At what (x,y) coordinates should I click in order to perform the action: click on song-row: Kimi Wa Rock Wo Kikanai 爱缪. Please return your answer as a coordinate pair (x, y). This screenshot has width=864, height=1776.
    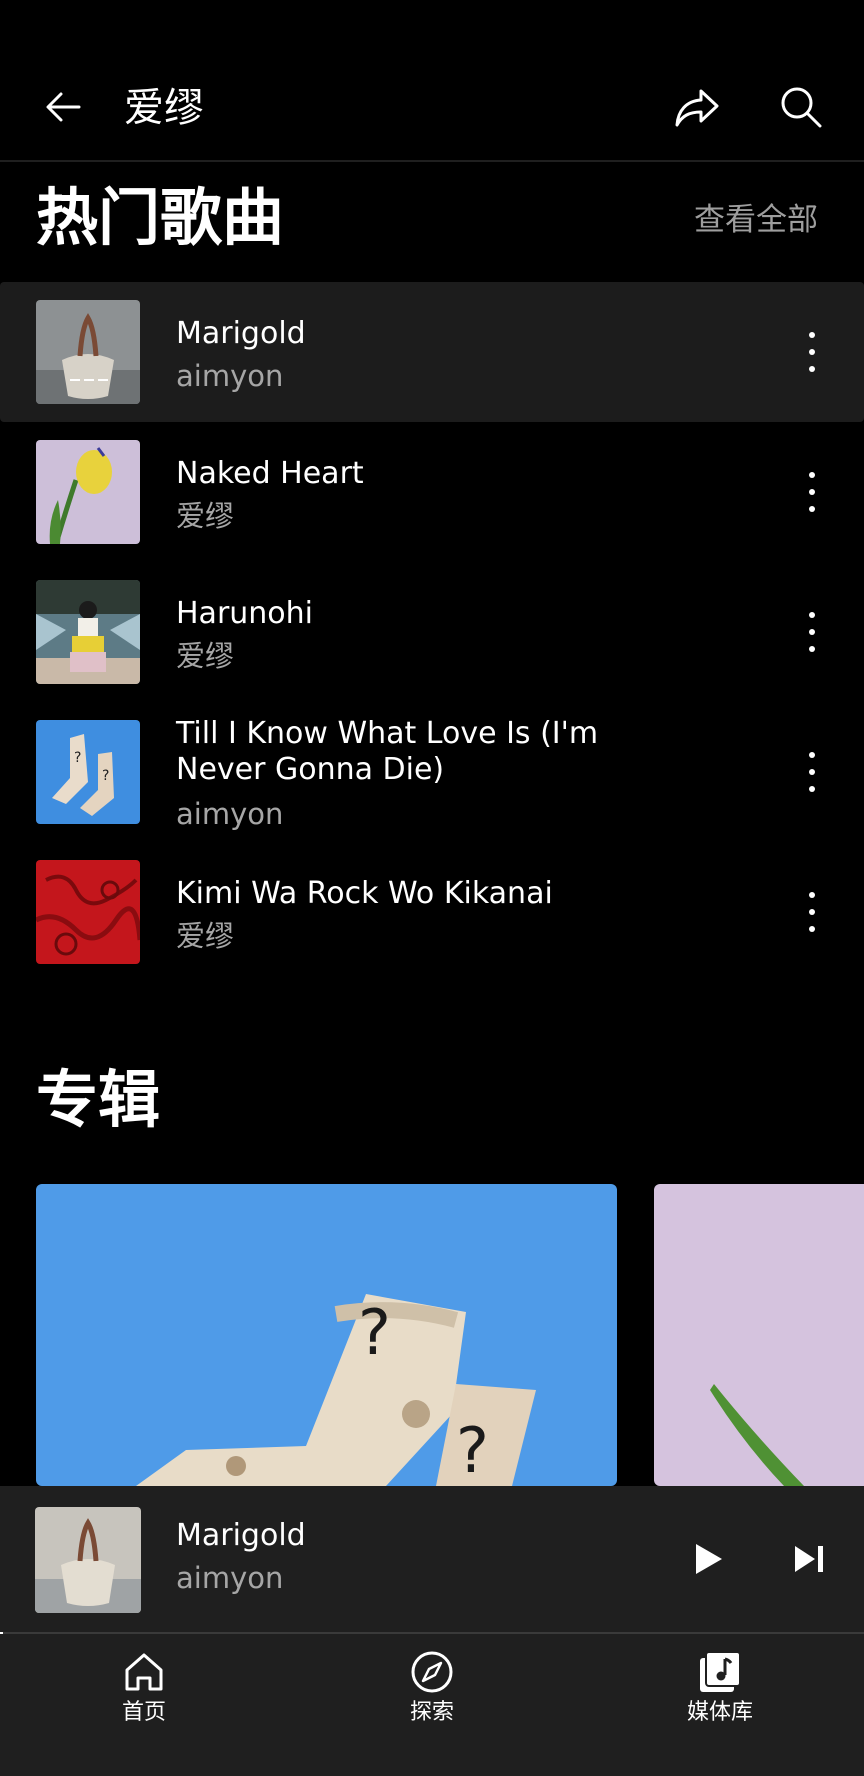
    Looking at the image, I should click on (432, 912).